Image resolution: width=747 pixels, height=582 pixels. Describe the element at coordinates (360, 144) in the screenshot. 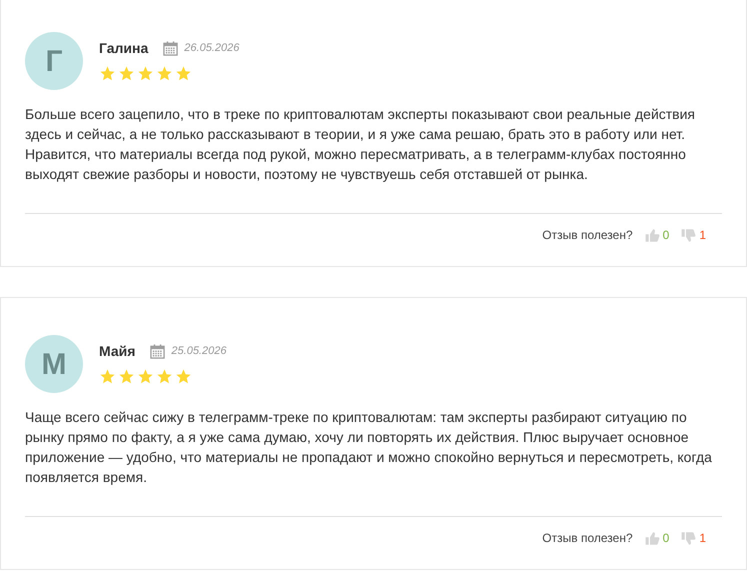

I see `review-text: Больше всего зацепило, что в треке по криптовалютам эксперты показывают свои реальные действия здесь и сейчас, а не только рассказывают в теории, и я уже сама решаю, брать это в работу или нет. Нравится, что материалы всегда под рукой, можно пересматривать, а в телеграмм-клубах постоянно выходят свежие разборы и новости, поэтому не чувствуешь себя отставшей от рынка.` at that location.